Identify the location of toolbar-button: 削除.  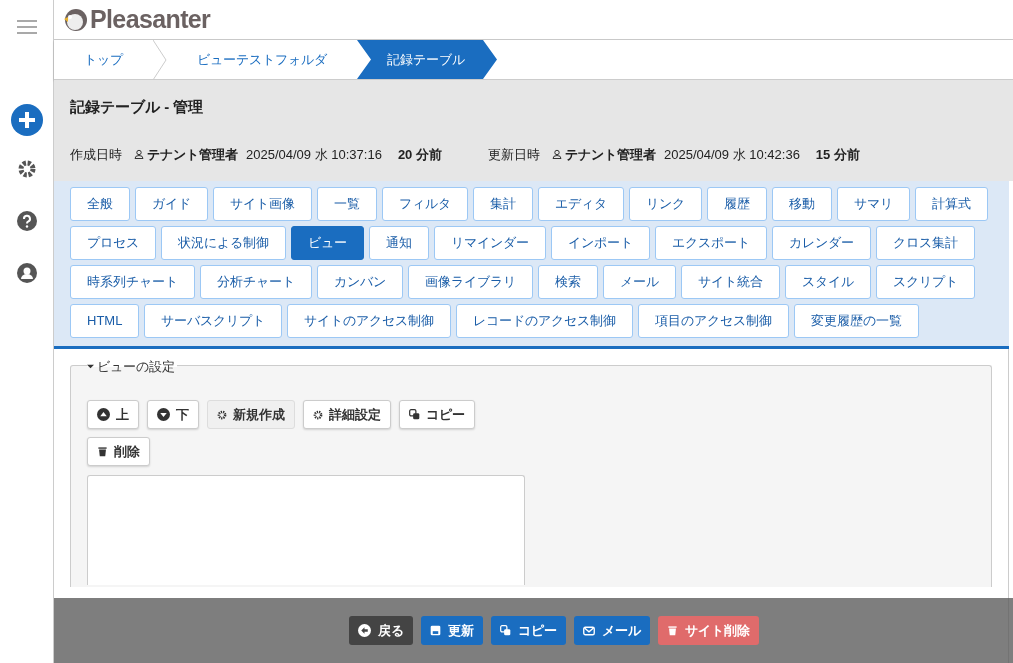
(118, 451).